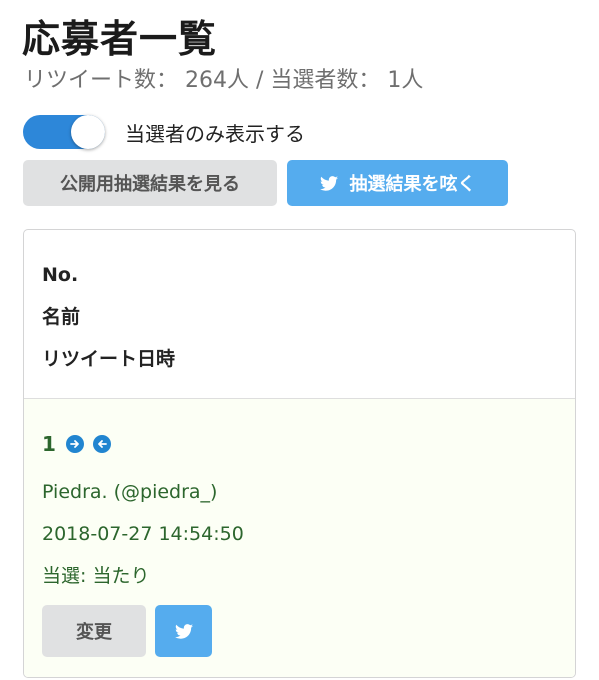 This screenshot has height=680, width=599. I want to click on page-title: 応募者一覧, so click(120, 39).